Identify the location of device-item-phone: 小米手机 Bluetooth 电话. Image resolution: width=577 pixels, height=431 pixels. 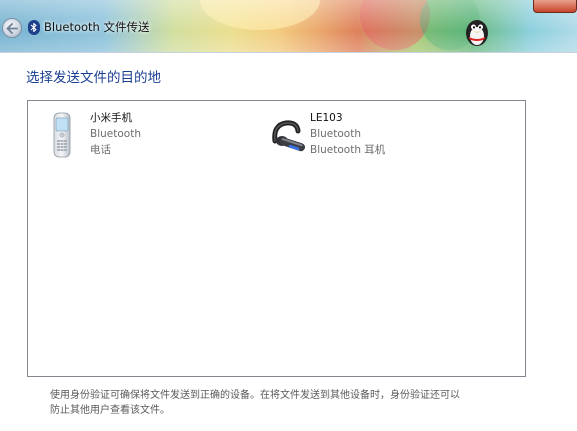
(150, 139).